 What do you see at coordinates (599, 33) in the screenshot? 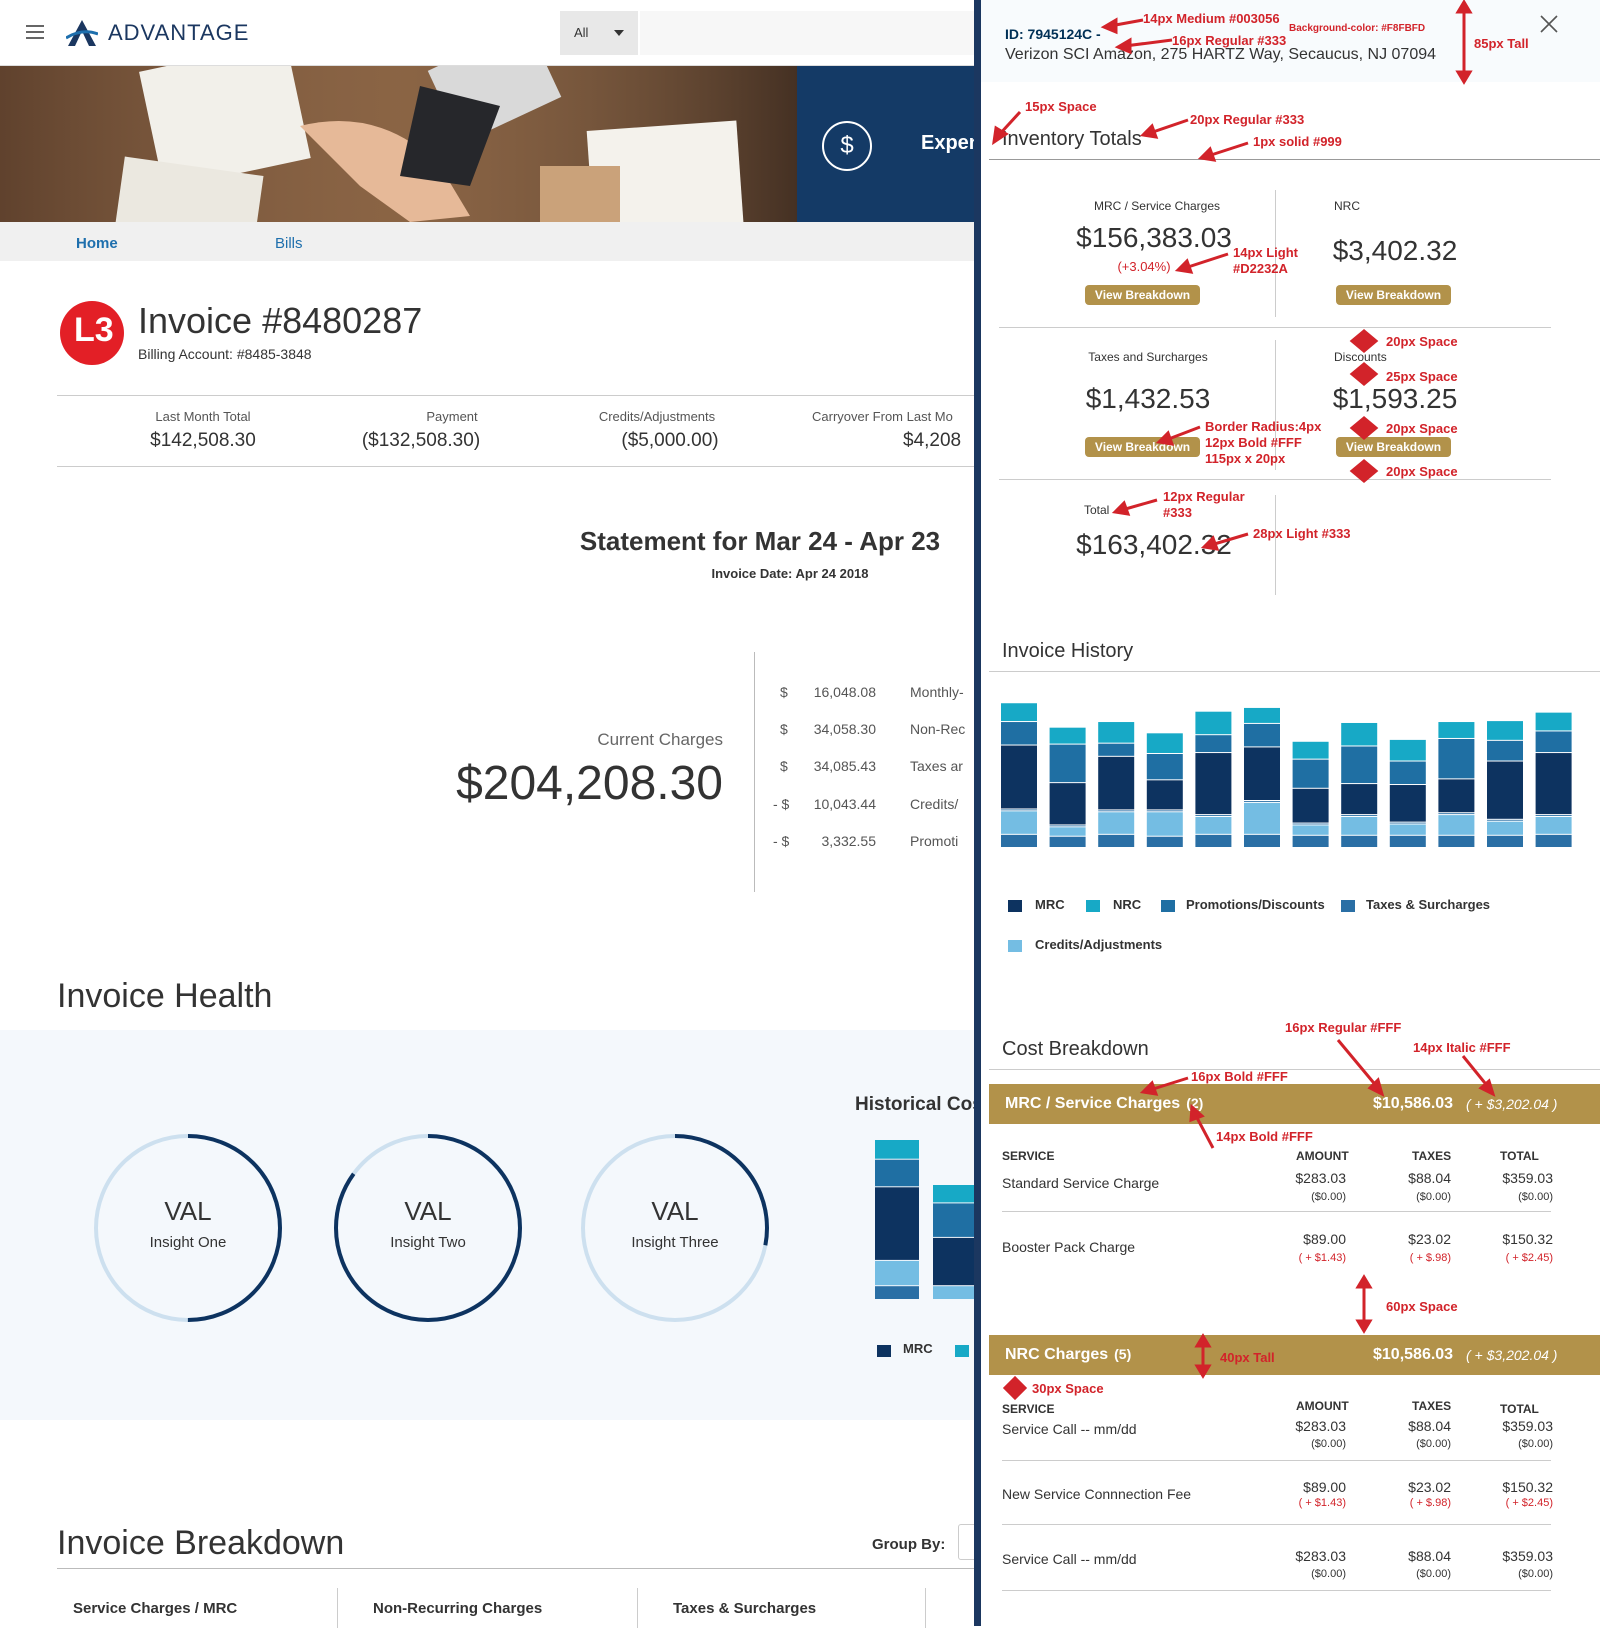
I see `search-scope-select: All` at bounding box center [599, 33].